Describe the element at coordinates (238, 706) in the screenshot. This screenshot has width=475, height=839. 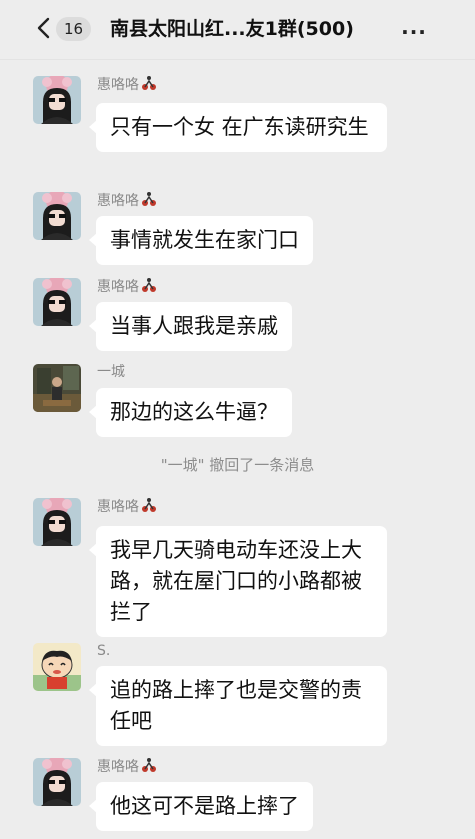
I see `message-bubble: 追的路上摔了也是交警的责任吧` at that location.